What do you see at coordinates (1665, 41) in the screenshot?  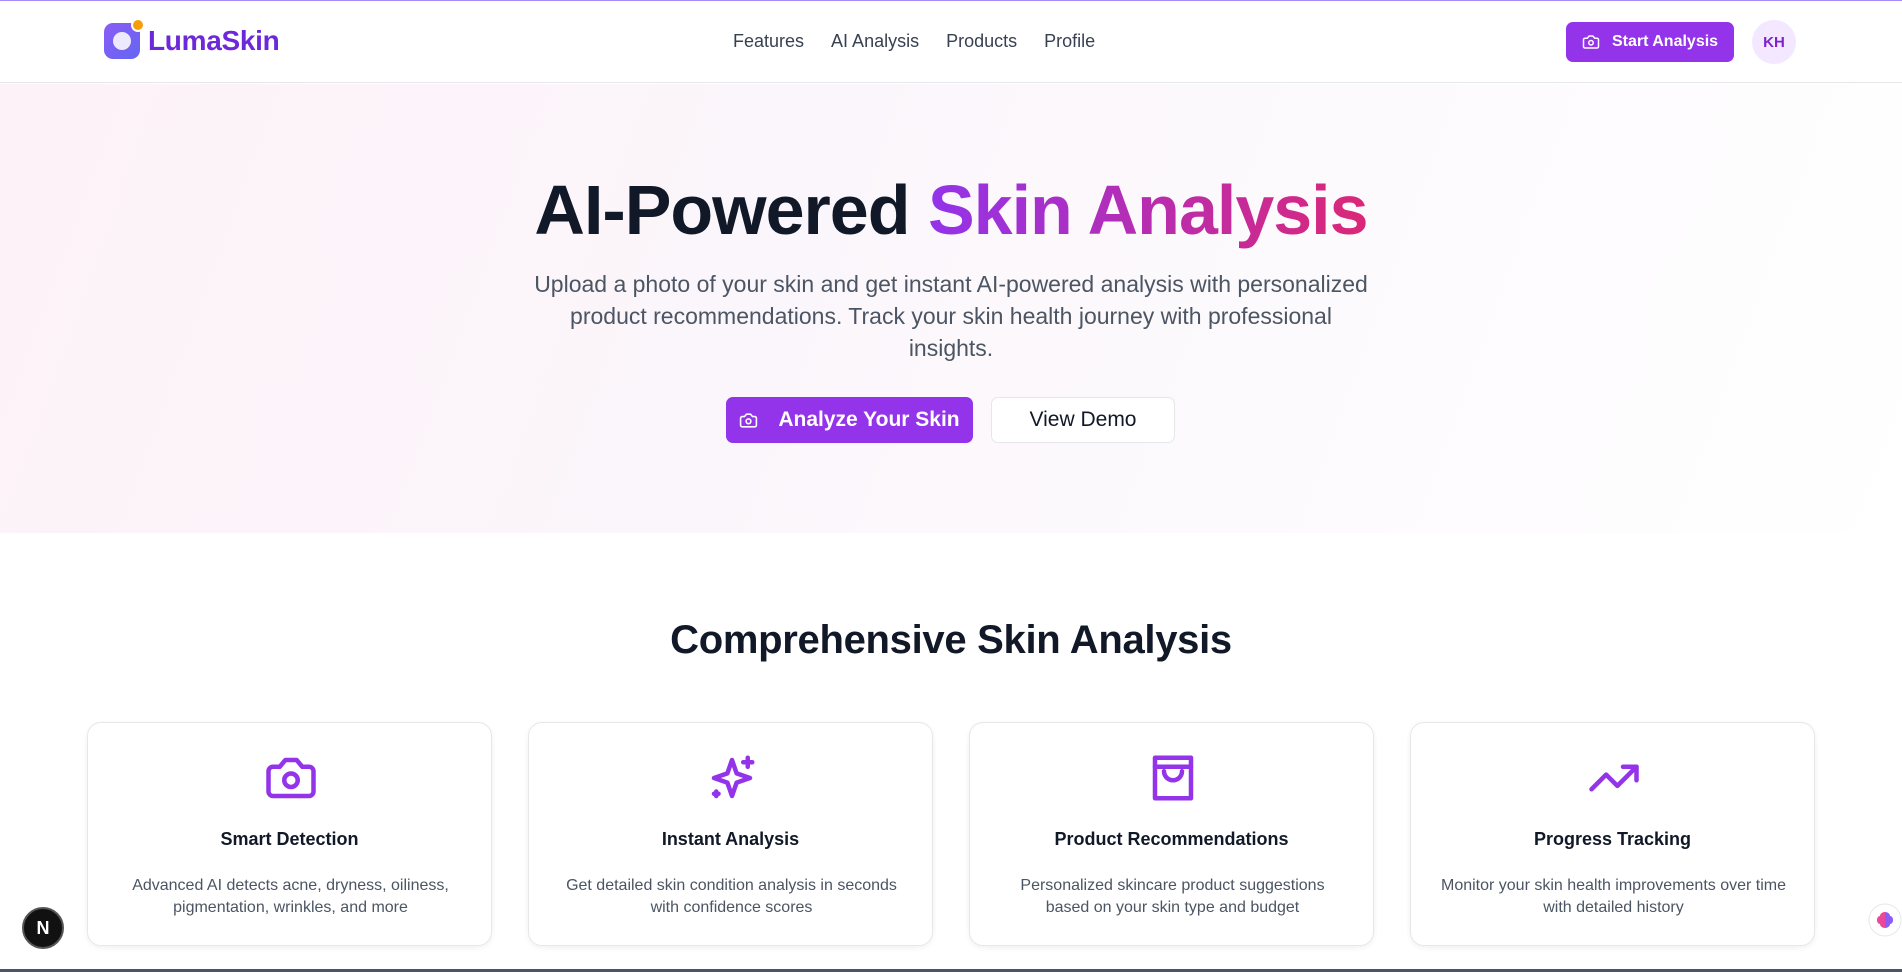 I see `start-analysis-label: Start Analysis` at bounding box center [1665, 41].